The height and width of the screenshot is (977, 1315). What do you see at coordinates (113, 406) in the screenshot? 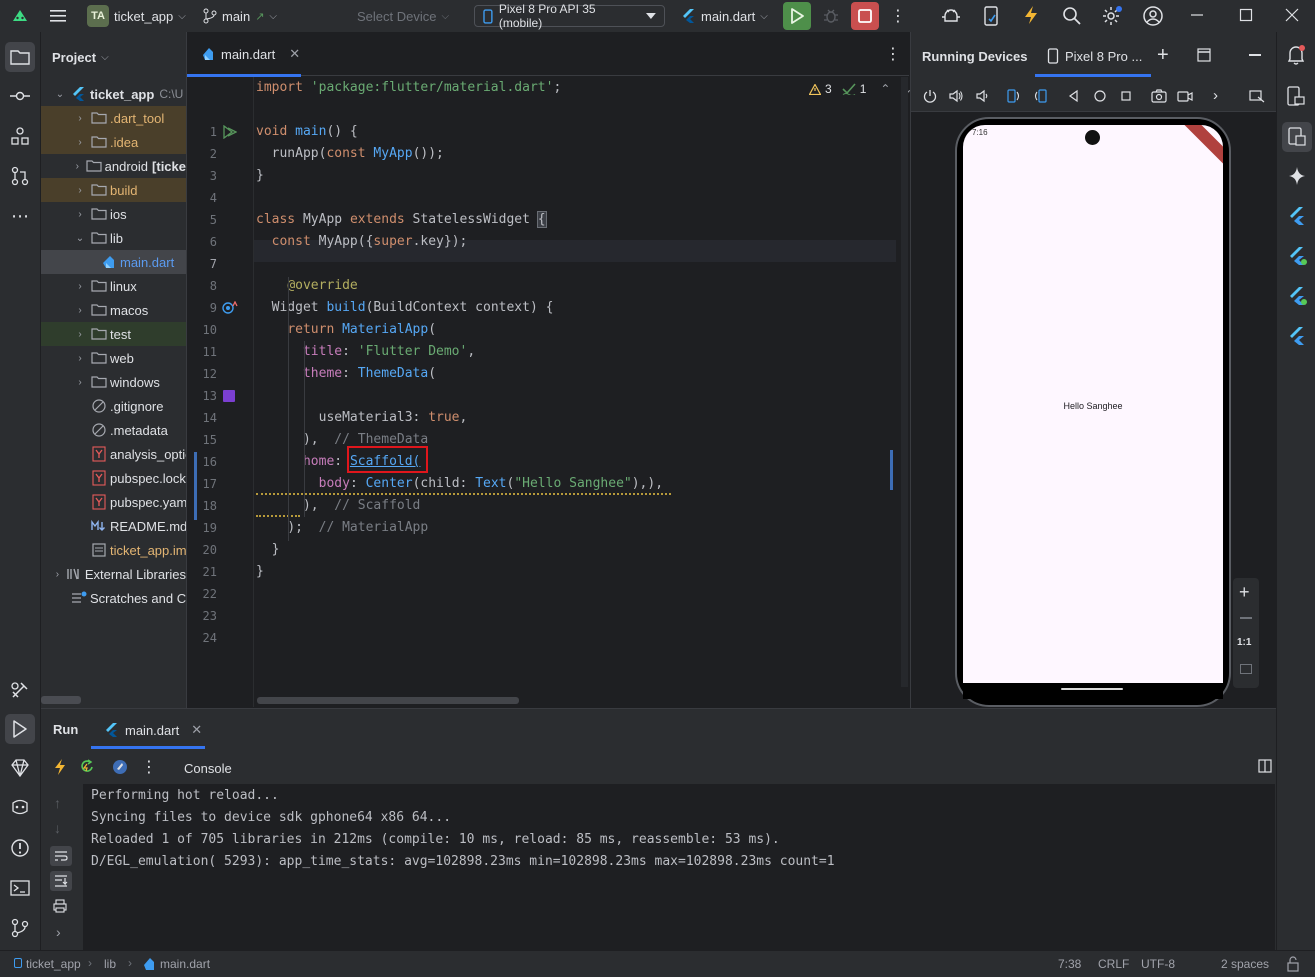
I see `tree-item: .gitignore` at bounding box center [113, 406].